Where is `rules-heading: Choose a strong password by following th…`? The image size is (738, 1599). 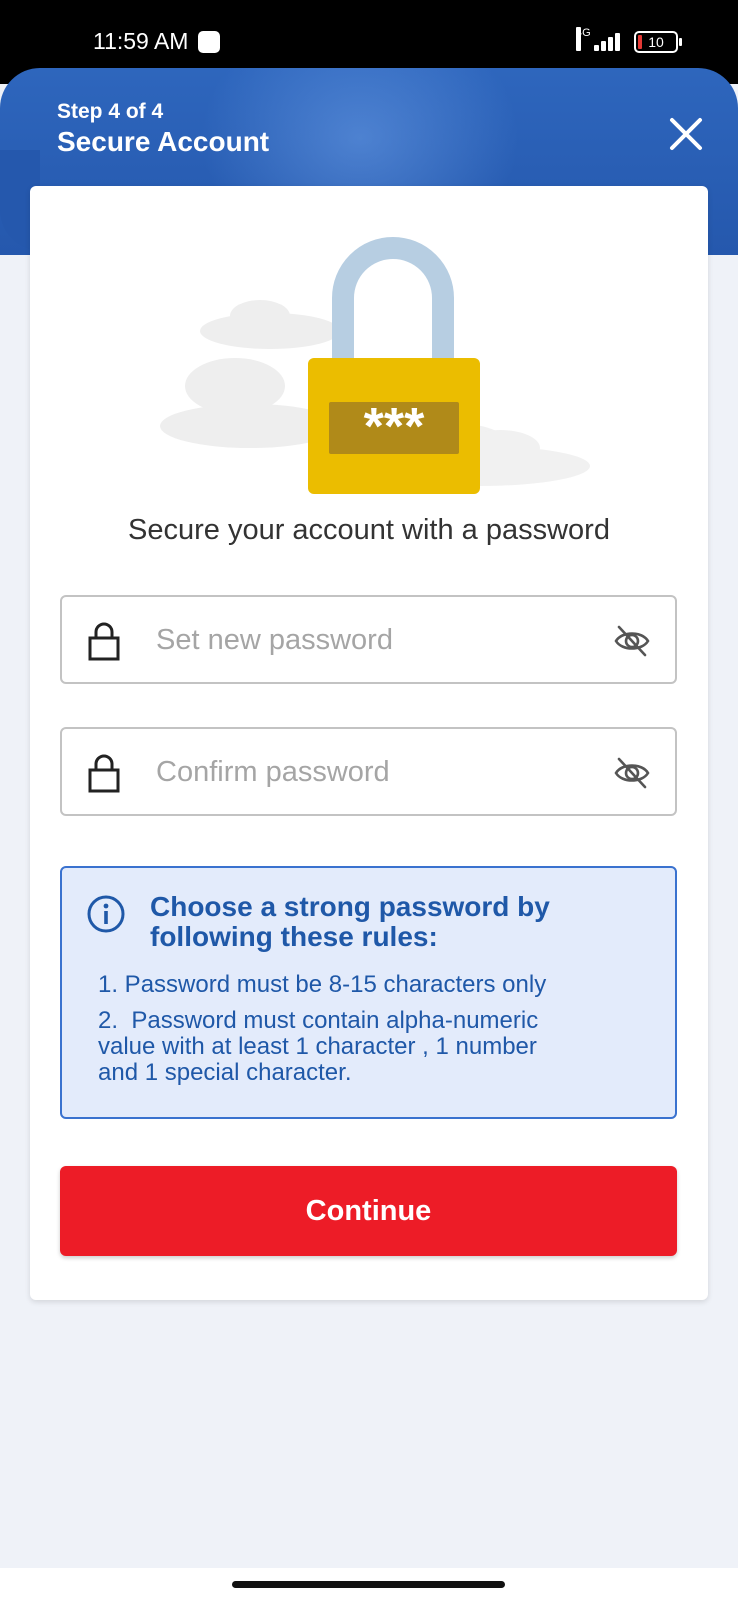 rules-heading: Choose a strong password by following th… is located at coordinates (350, 921).